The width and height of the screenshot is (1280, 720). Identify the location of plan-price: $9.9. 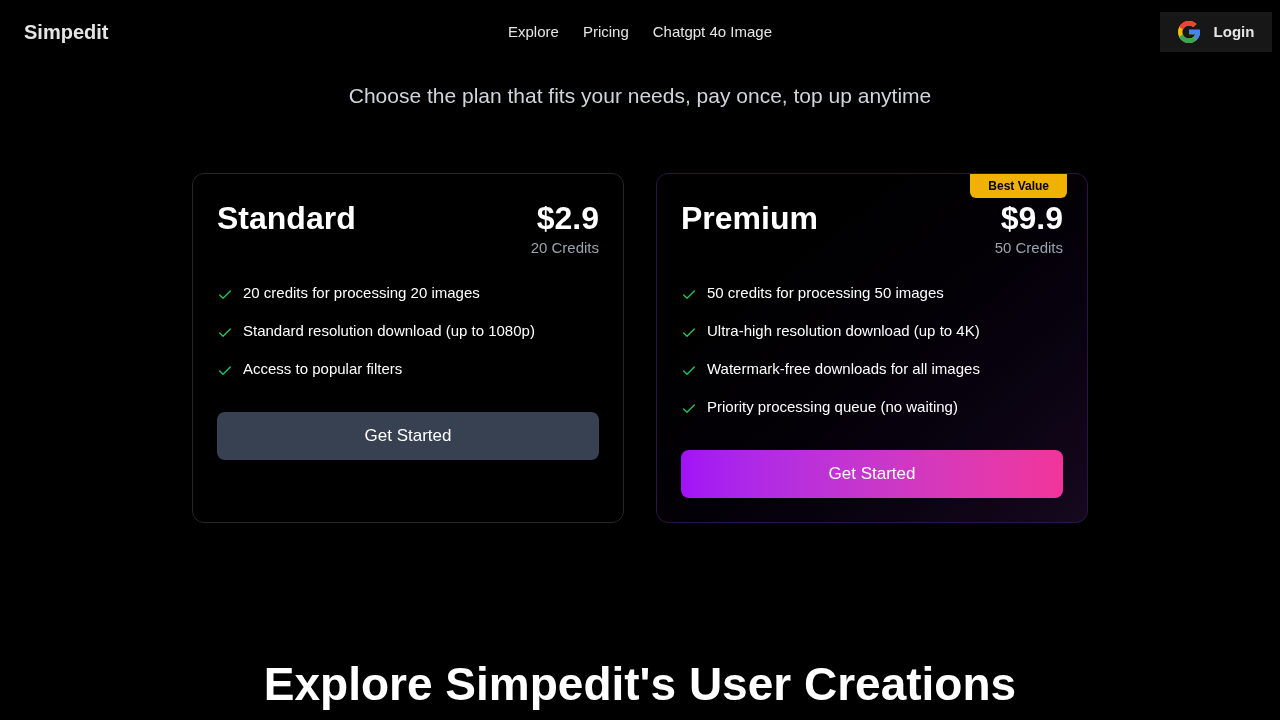
(1031, 218).